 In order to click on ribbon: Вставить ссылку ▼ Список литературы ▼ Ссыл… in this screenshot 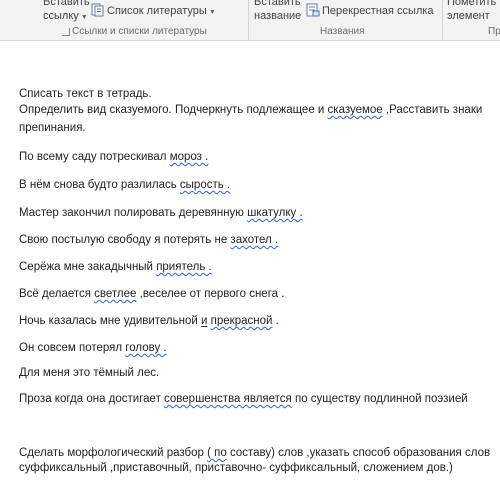, I will do `click(250, 20)`.